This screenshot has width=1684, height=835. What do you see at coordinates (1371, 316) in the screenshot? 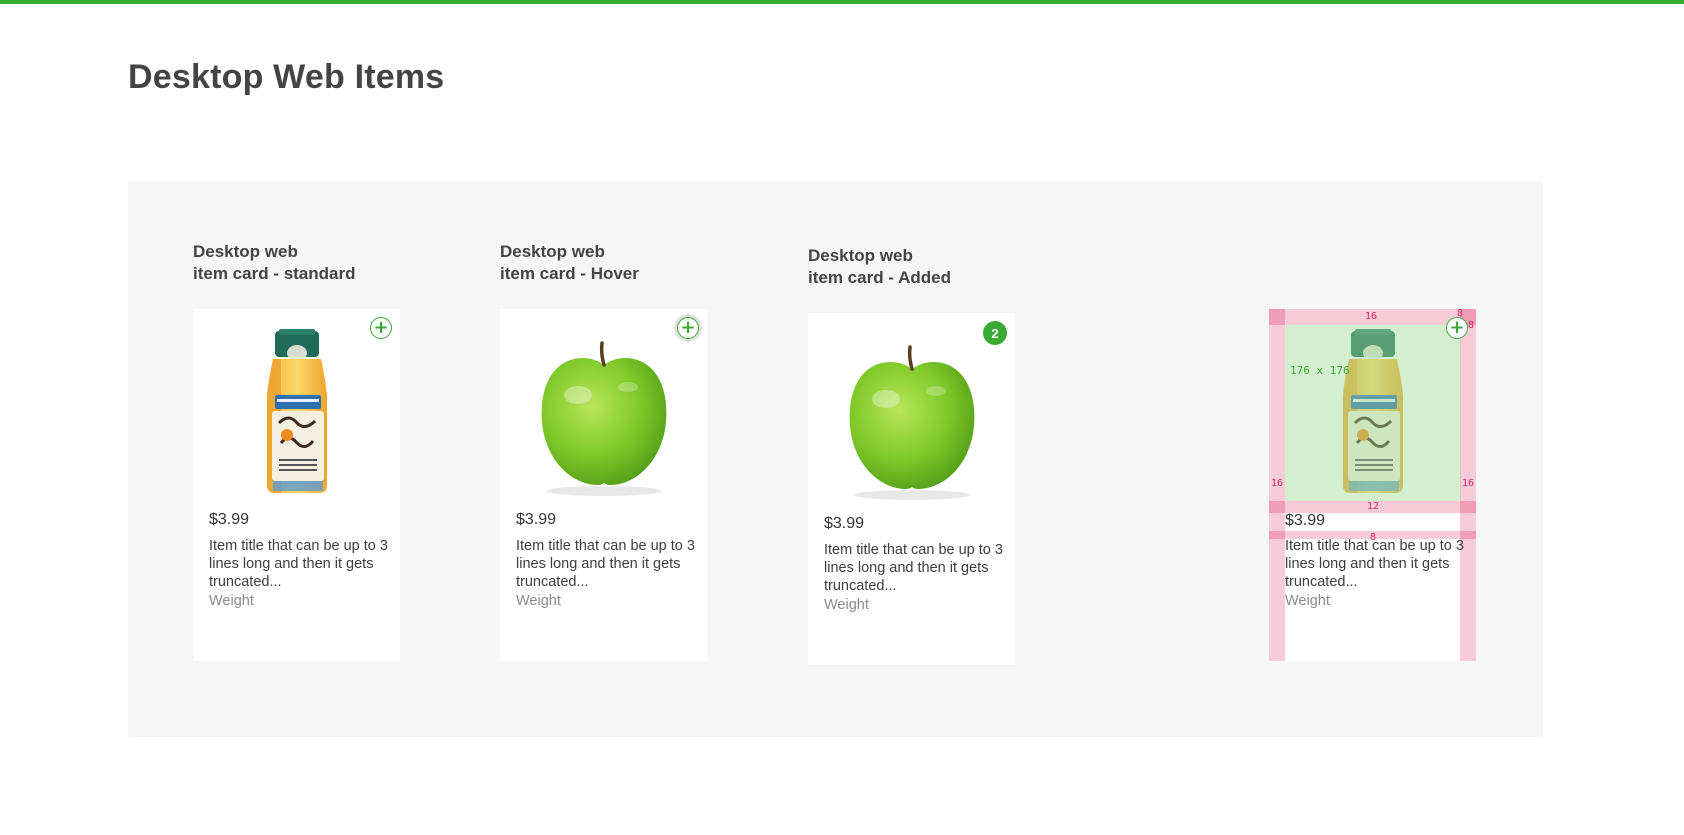
I see `spec-label-top-padding: 16` at bounding box center [1371, 316].